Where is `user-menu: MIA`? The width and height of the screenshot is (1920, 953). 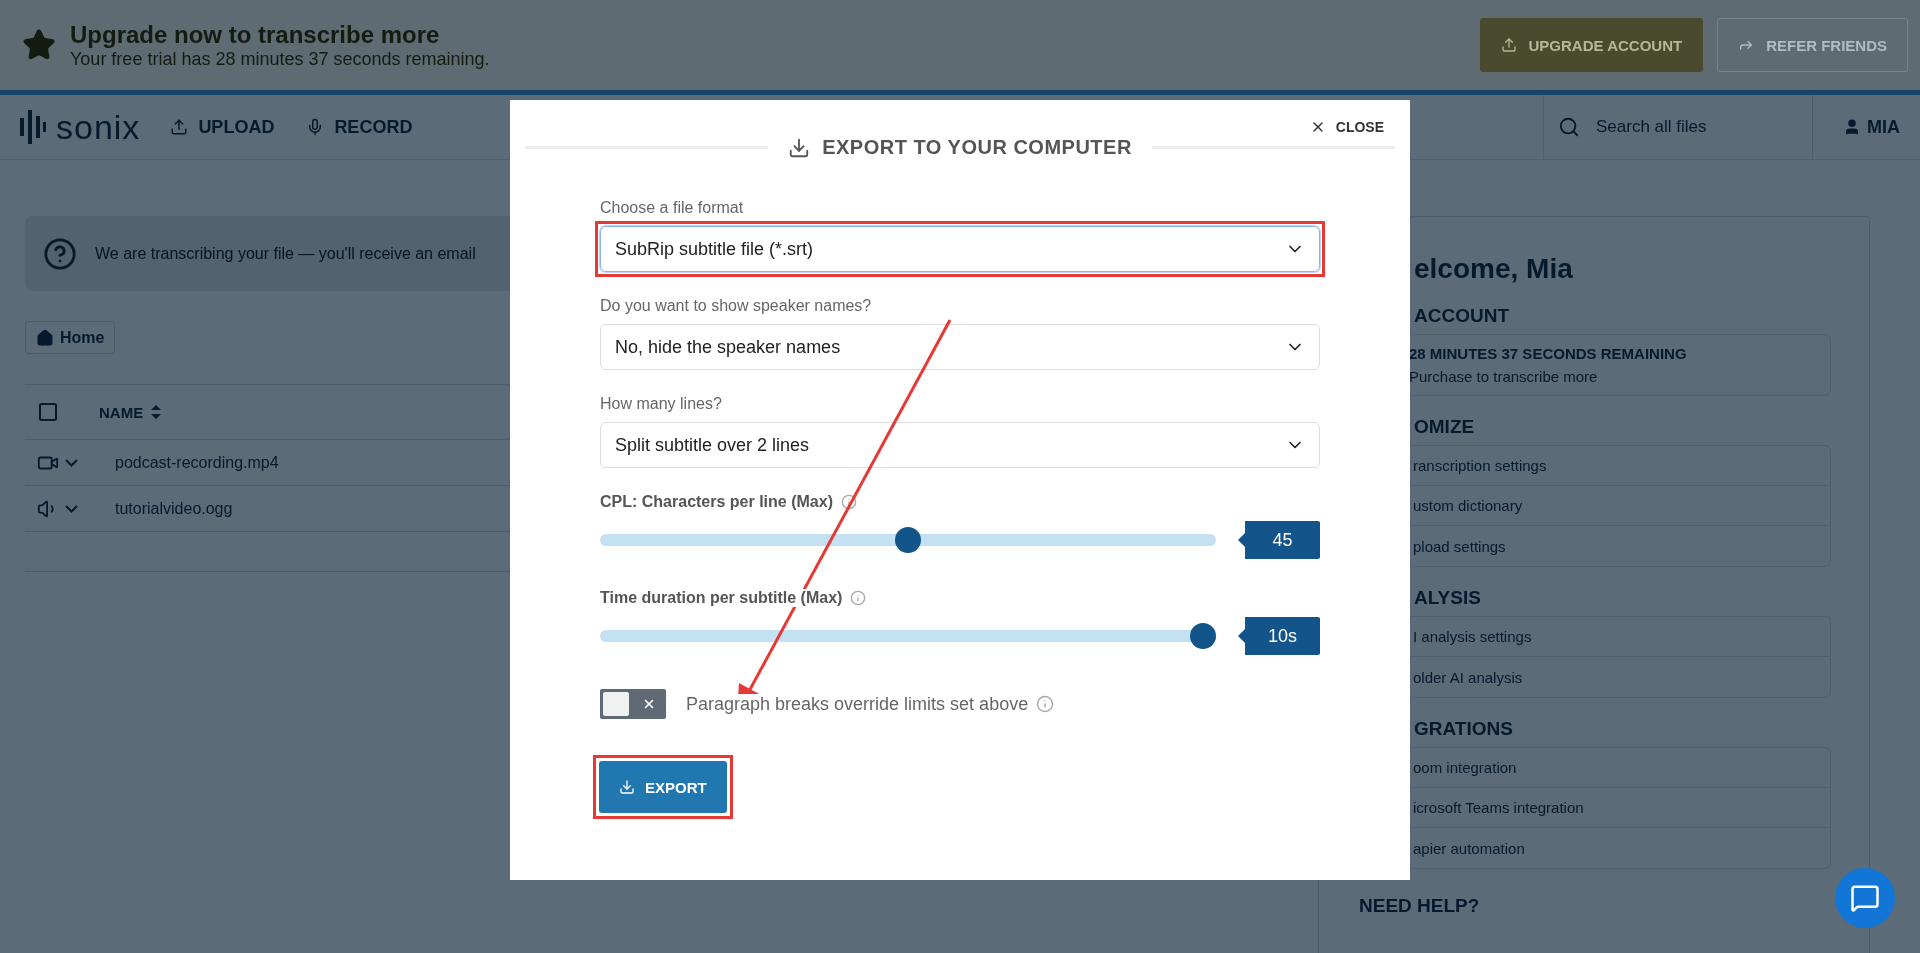
user-menu: MIA is located at coordinates (1871, 127).